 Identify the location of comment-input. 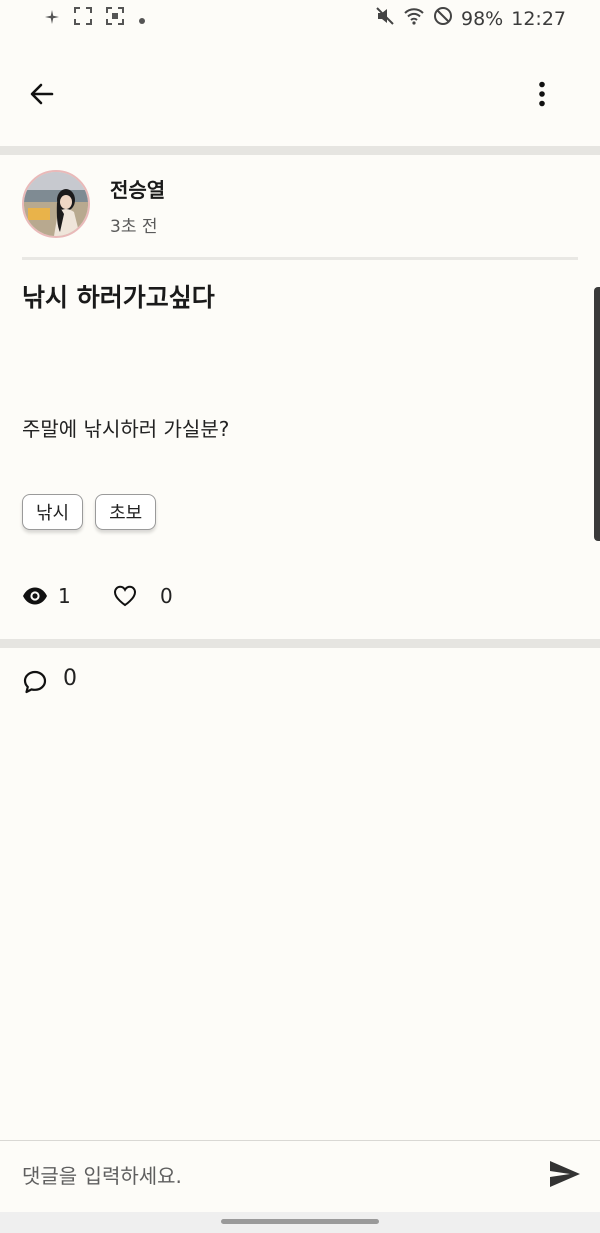
(272, 1176).